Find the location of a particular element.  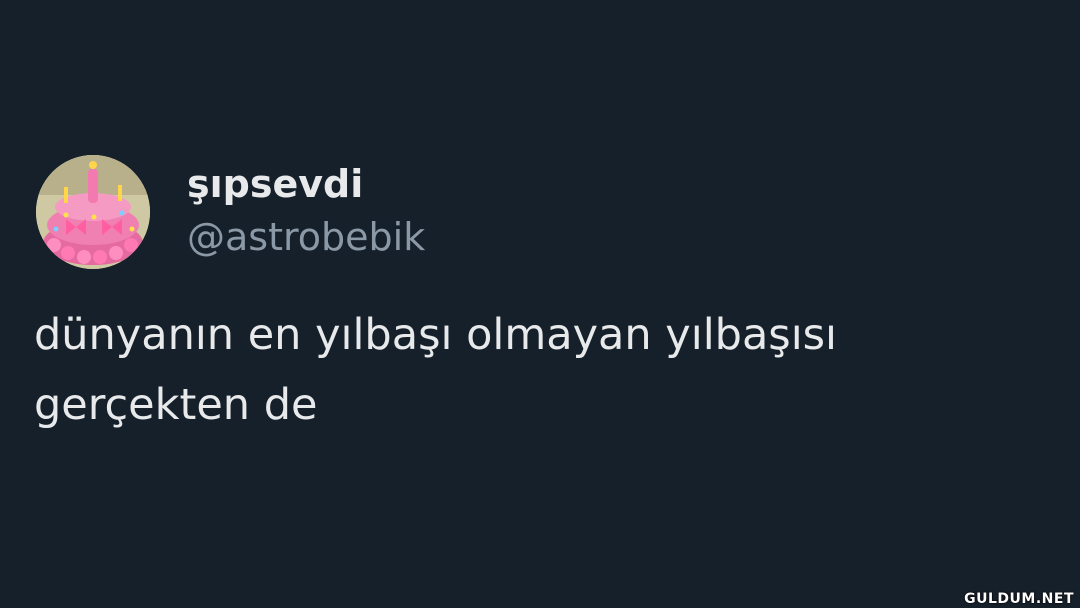

site-watermark: GULDUM.NET is located at coordinates (1019, 599).